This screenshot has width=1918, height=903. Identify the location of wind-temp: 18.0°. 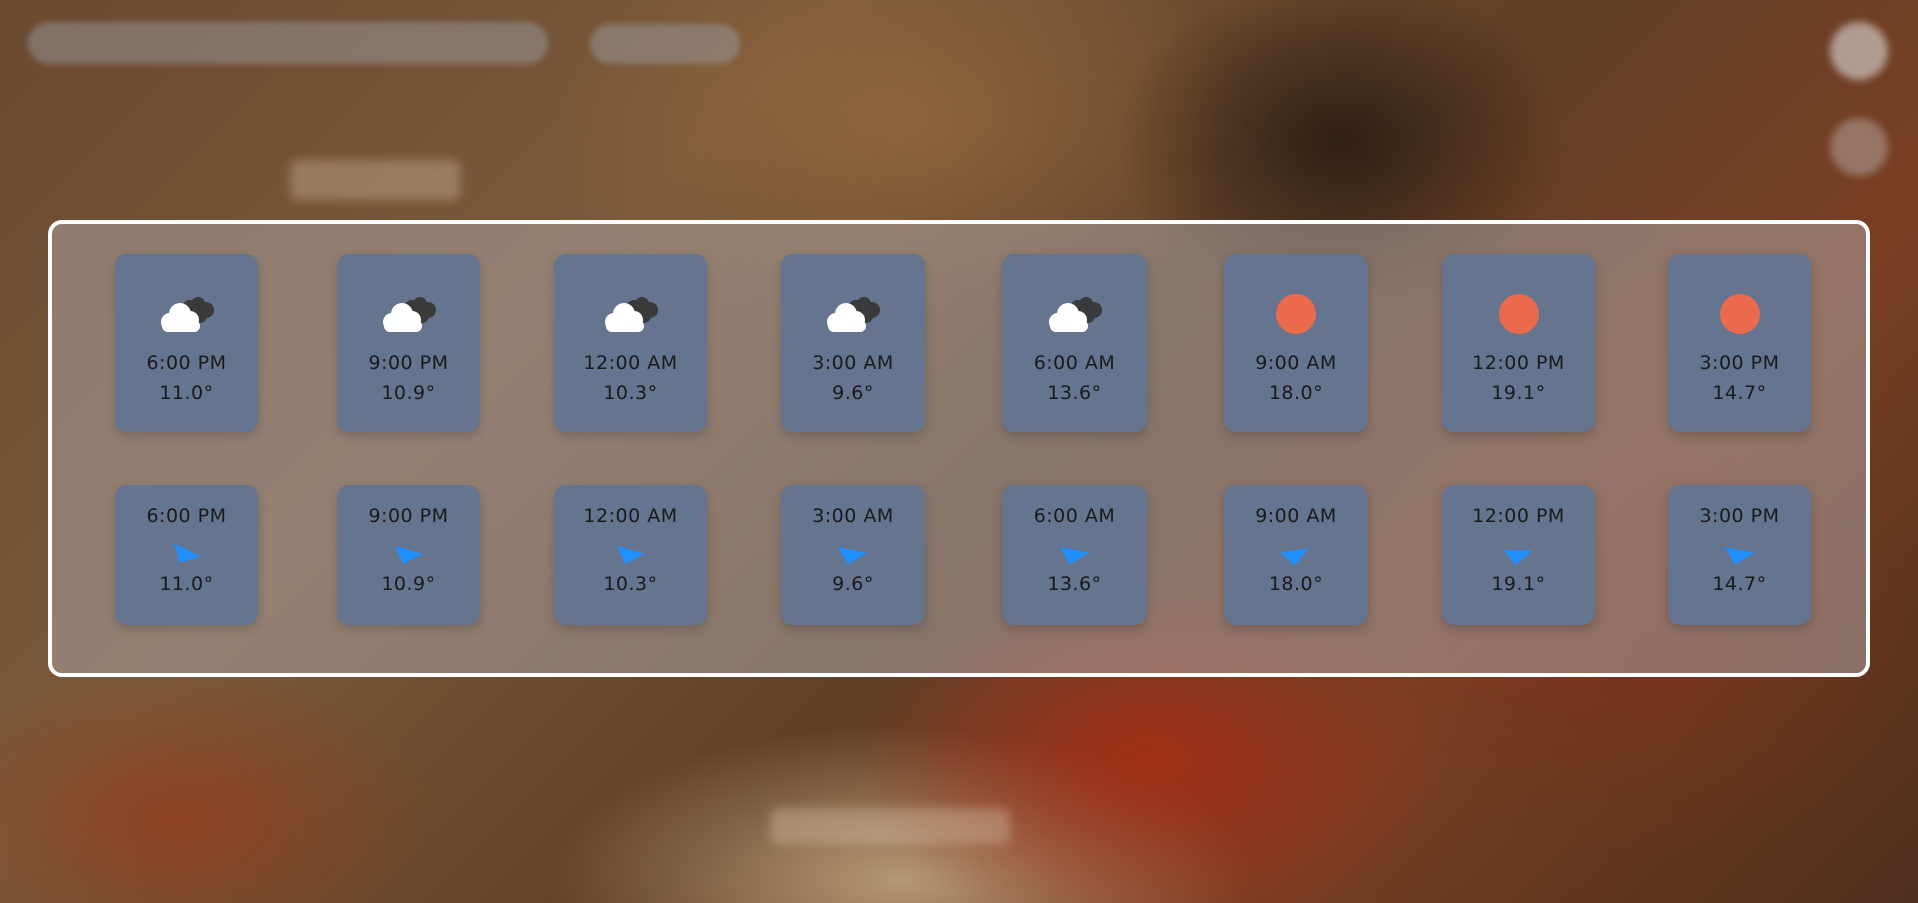
(1296, 584).